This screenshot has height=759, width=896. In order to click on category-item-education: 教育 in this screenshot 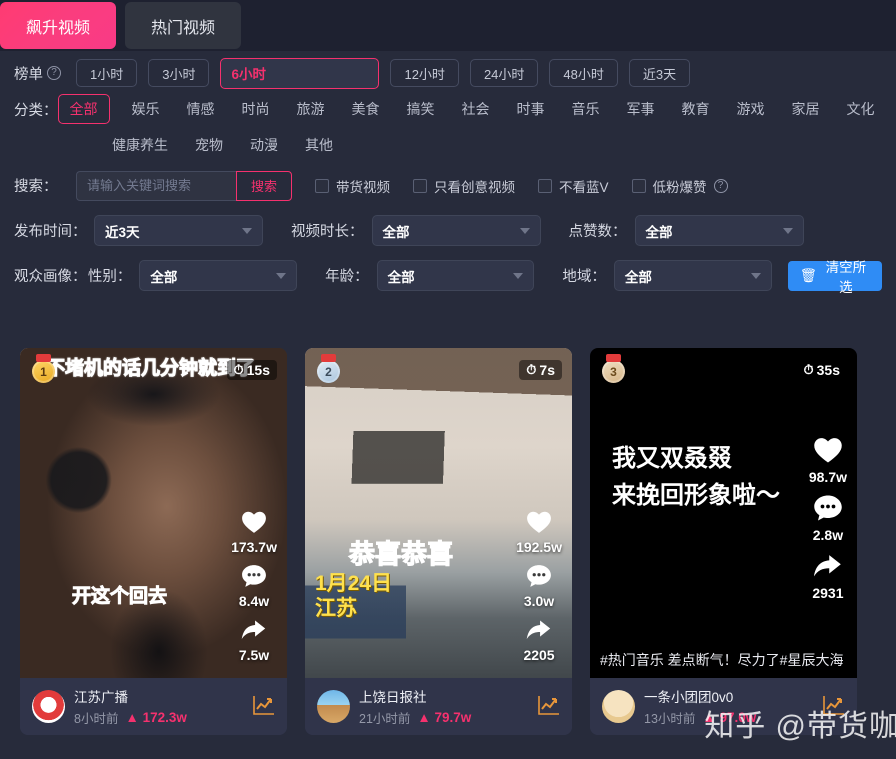, I will do `click(696, 109)`.